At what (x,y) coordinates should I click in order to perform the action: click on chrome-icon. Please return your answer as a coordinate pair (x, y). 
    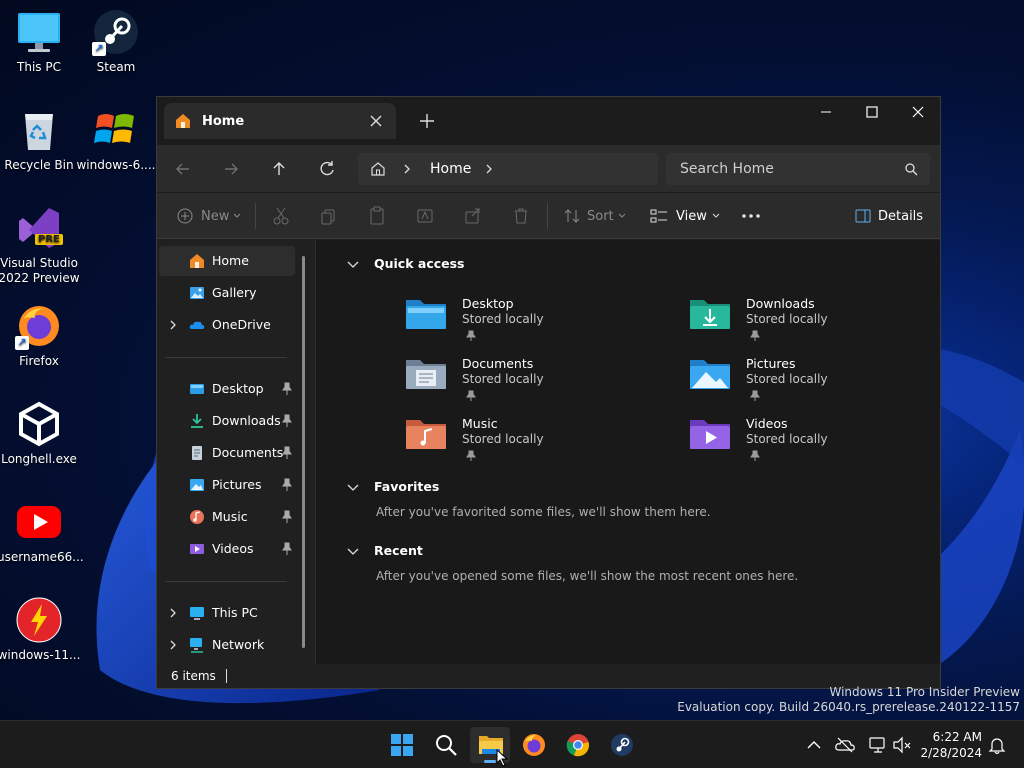
    Looking at the image, I should click on (577, 745).